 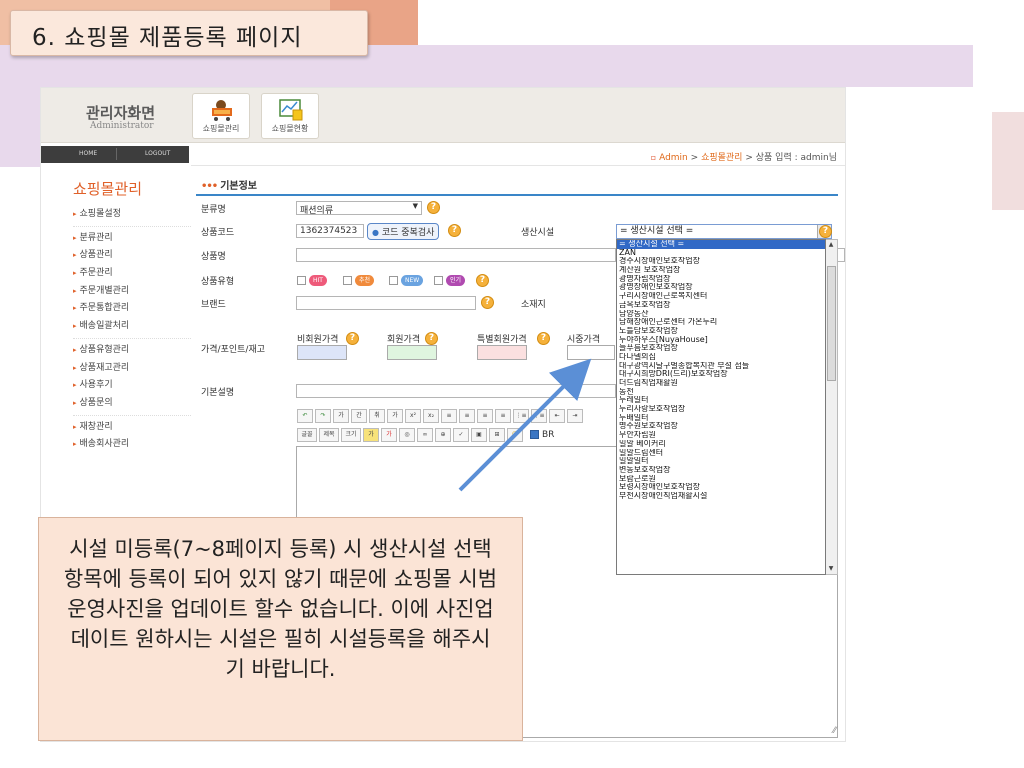 I want to click on dropdown-option: 노틀담보호작업장, so click(x=721, y=331).